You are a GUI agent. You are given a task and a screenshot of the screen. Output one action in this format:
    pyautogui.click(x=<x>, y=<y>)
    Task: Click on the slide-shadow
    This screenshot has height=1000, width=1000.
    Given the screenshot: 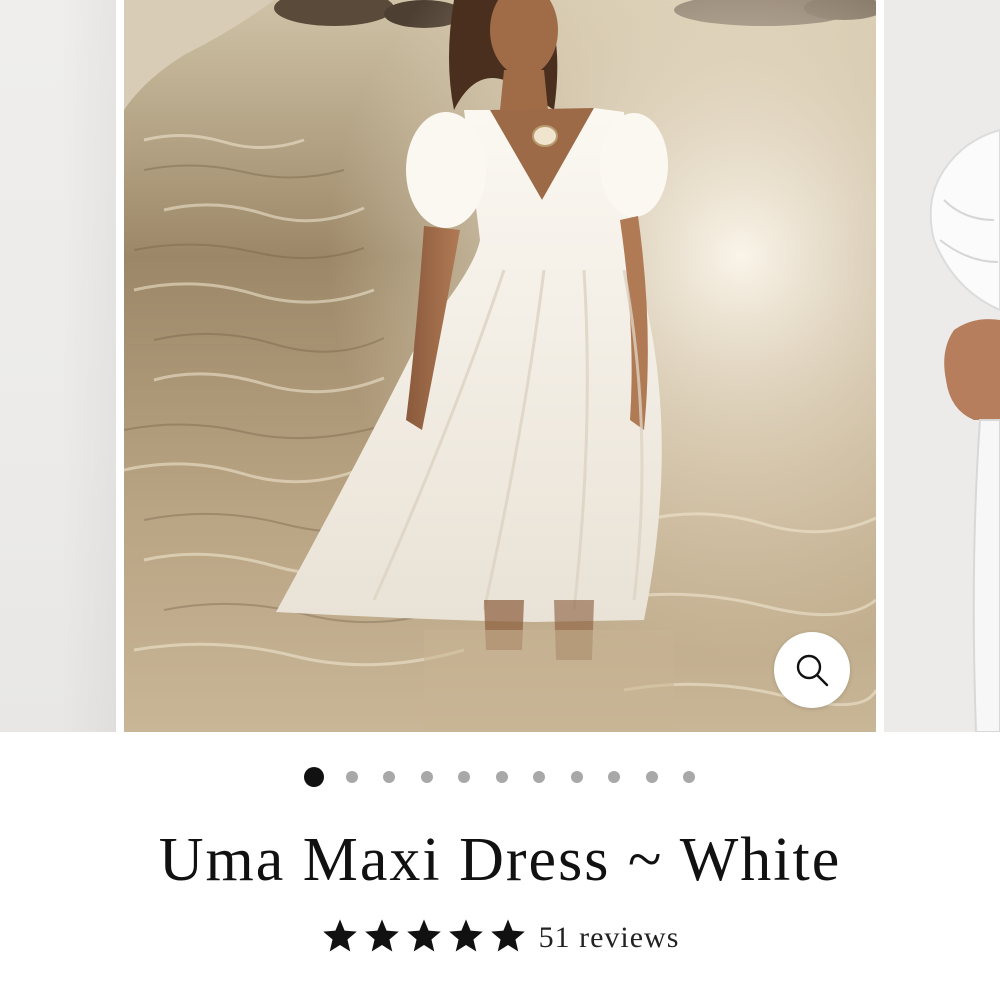 What is the action you would take?
    pyautogui.click(x=88, y=366)
    